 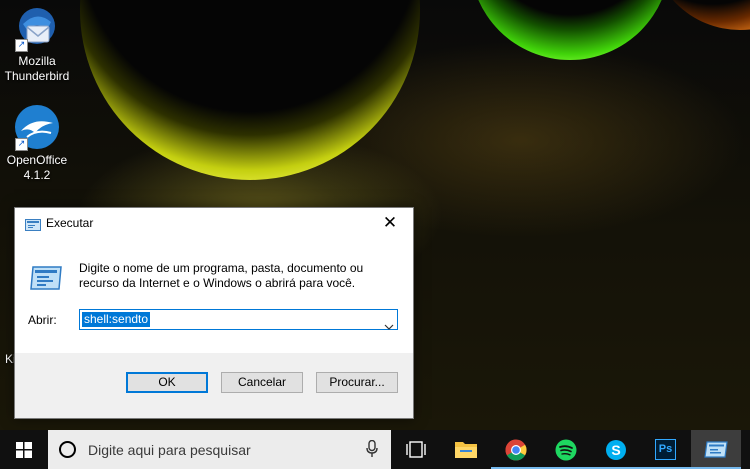 I want to click on open-label: Abrir:, so click(x=42, y=320).